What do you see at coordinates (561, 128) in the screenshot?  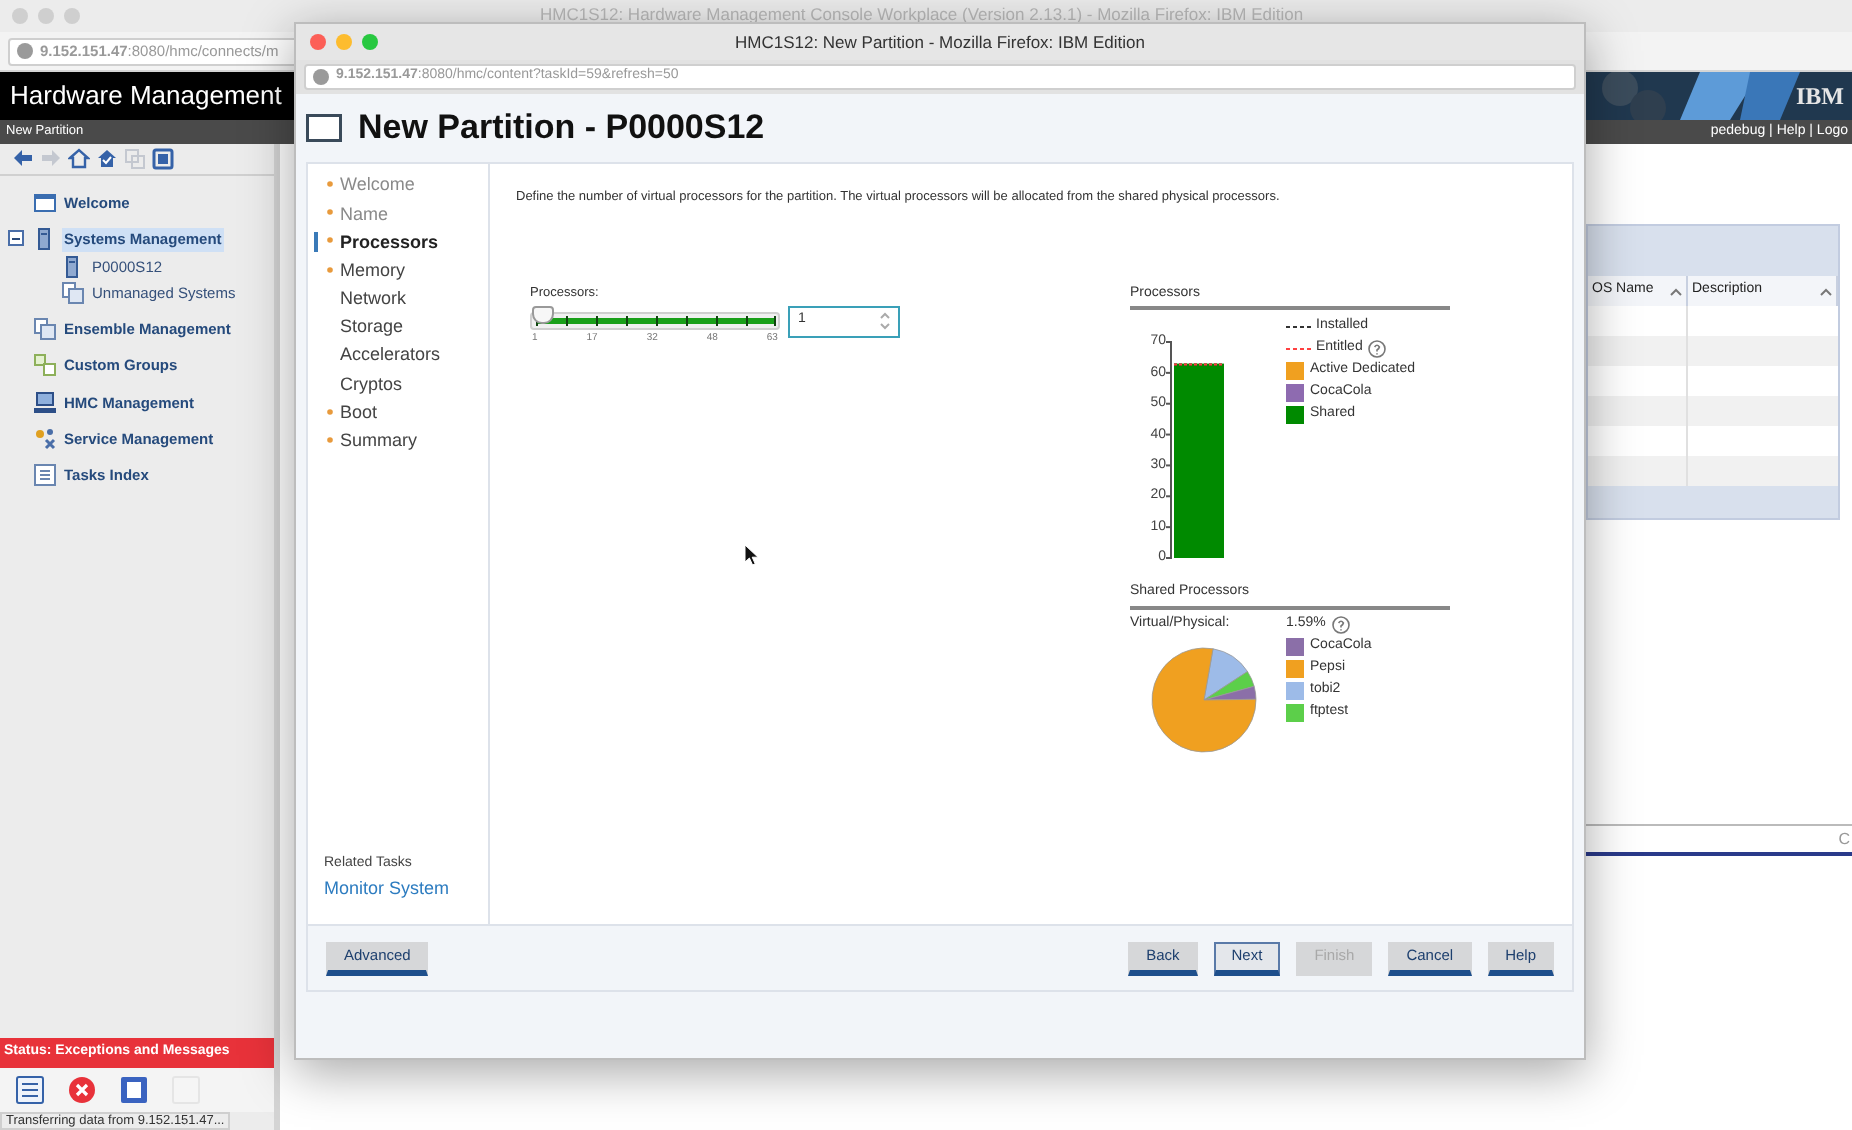 I see `dialog-heading: New Partition - P0000S12` at bounding box center [561, 128].